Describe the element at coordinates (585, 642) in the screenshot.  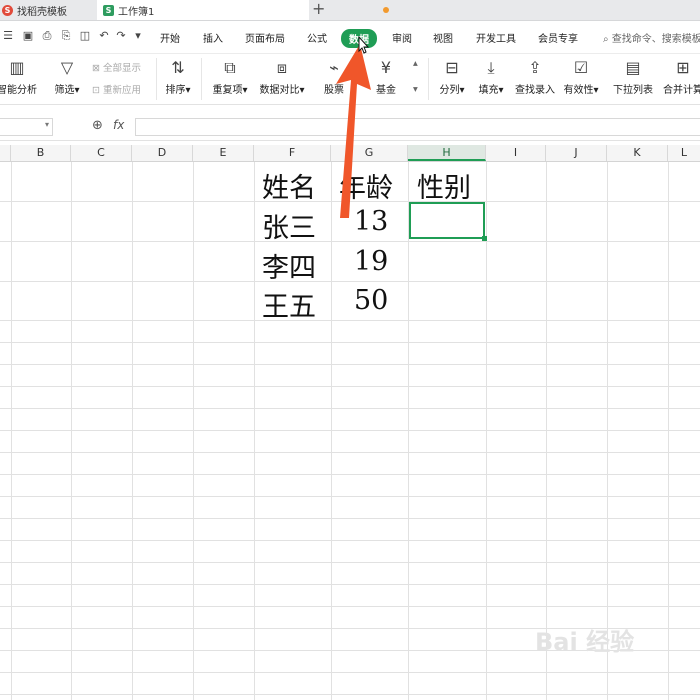
I see `baidu-watermark: Bai 经验` at that location.